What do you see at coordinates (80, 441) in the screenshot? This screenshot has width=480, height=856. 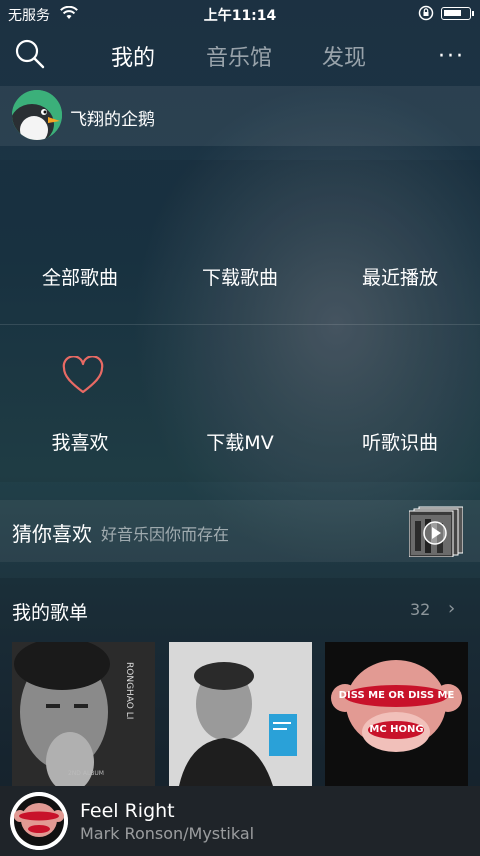 I see `favorites-button: 我喜欢` at bounding box center [80, 441].